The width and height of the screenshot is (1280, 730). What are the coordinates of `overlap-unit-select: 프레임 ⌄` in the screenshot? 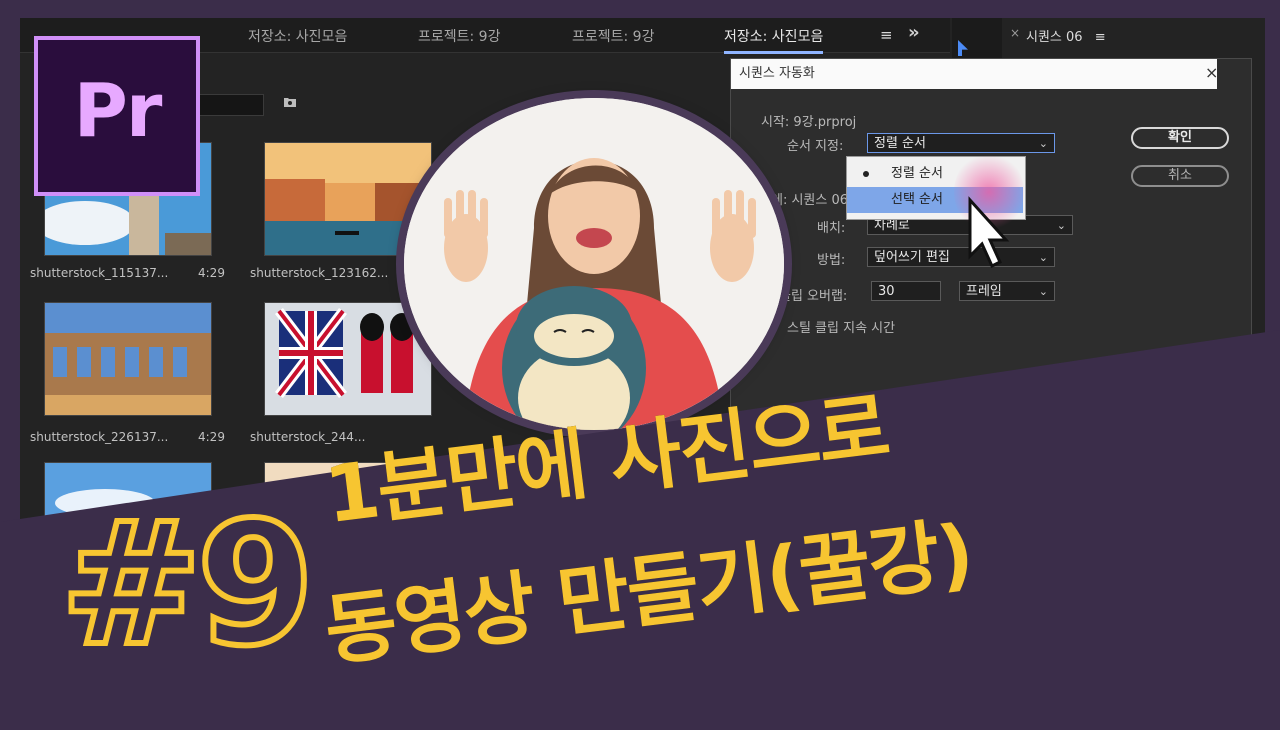 It's located at (1007, 291).